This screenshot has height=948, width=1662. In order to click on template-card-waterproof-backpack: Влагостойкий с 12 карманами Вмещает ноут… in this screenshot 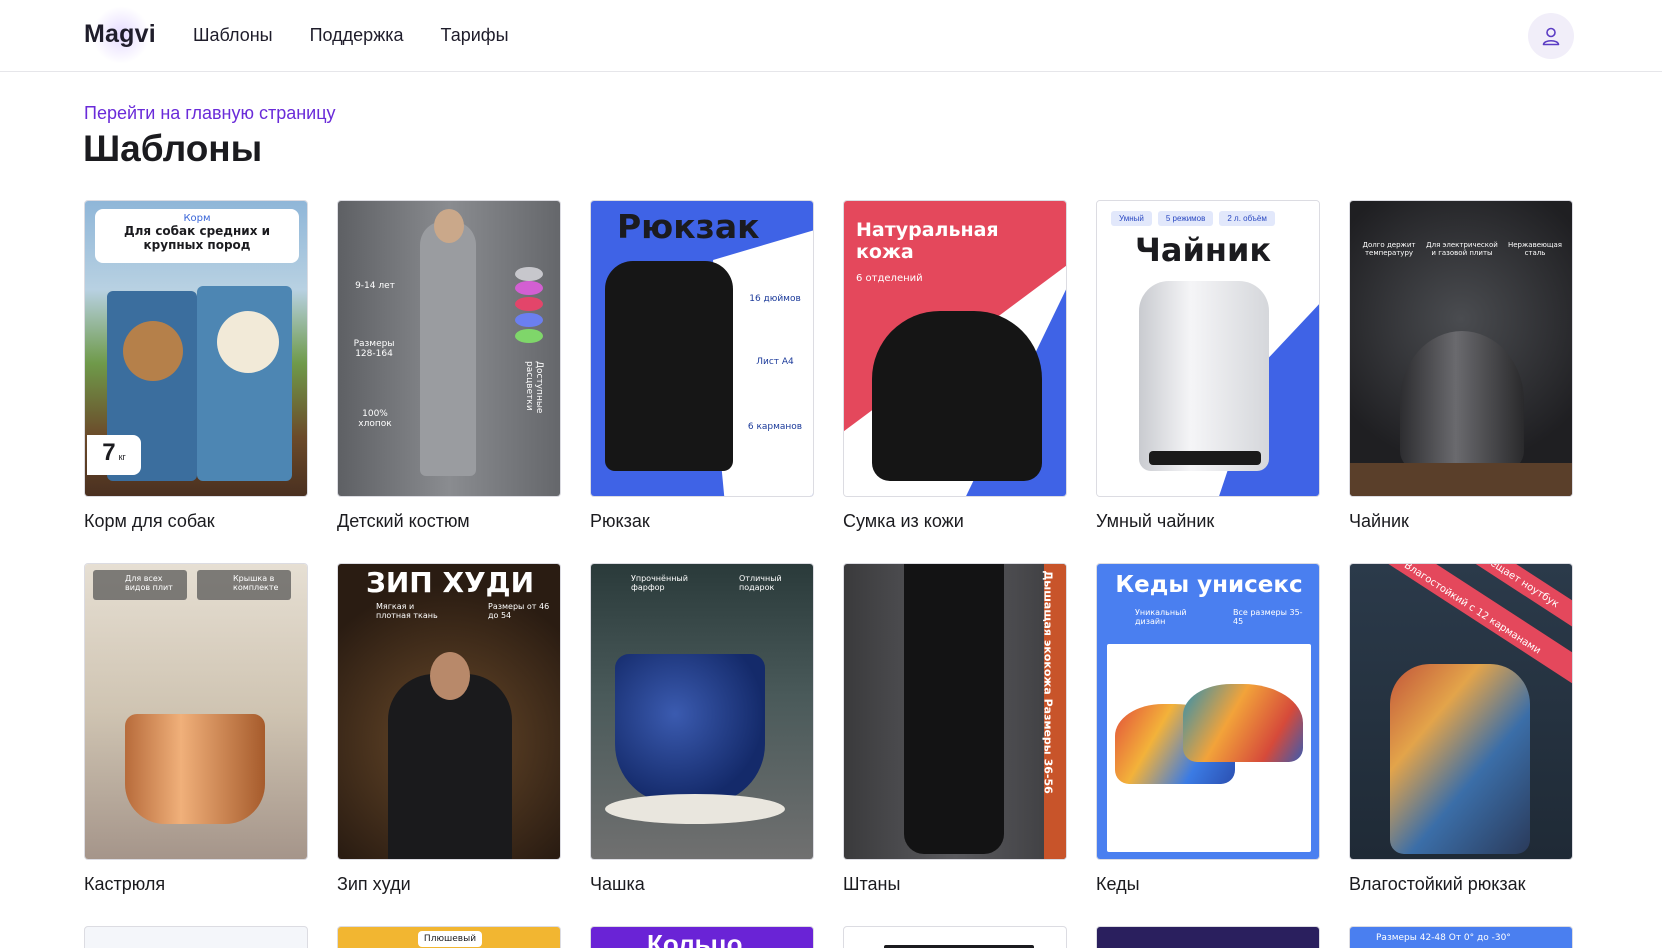, I will do `click(1461, 729)`.